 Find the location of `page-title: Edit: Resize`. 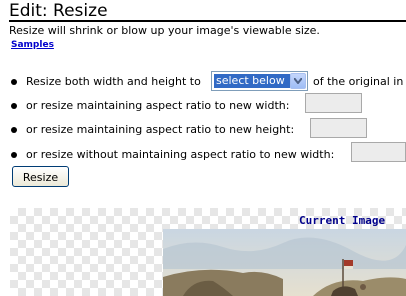

page-title: Edit: Resize is located at coordinates (58, 11).